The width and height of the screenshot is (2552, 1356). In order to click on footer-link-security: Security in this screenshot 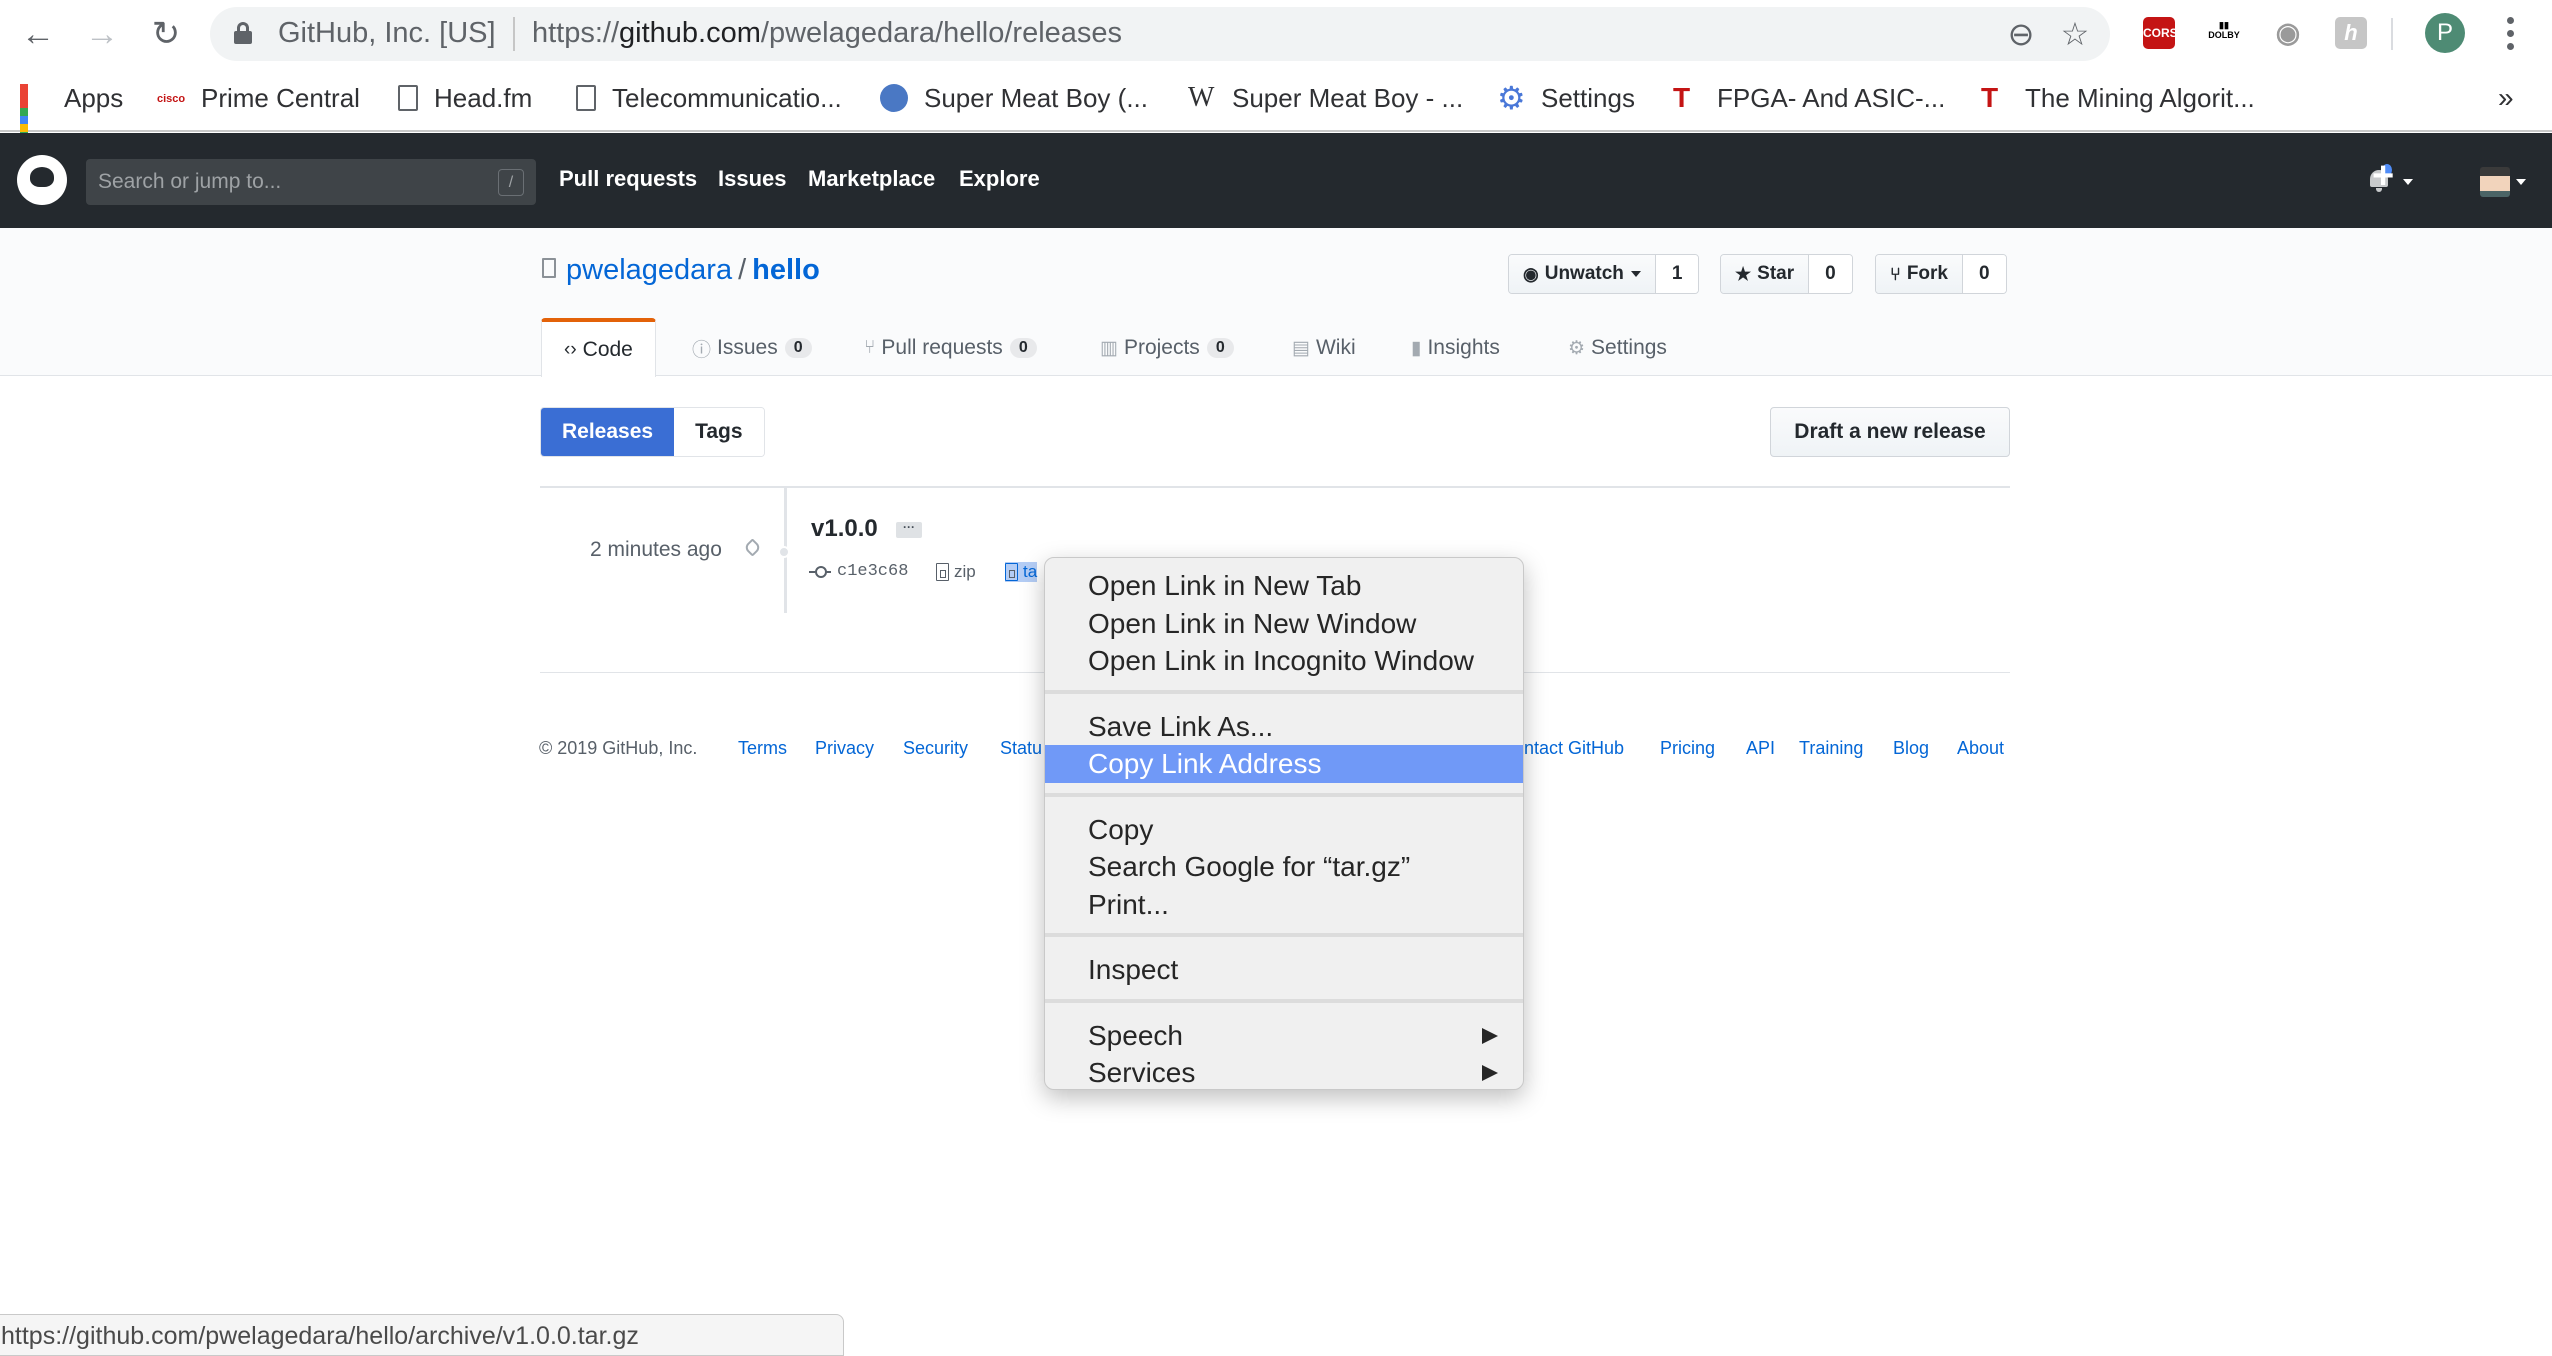, I will do `click(935, 748)`.